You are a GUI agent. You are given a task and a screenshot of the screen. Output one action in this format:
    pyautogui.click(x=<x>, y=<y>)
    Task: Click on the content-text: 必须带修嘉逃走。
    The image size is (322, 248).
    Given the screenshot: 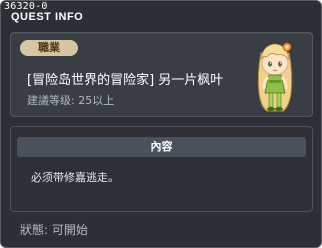 What is the action you would take?
    pyautogui.click(x=75, y=177)
    